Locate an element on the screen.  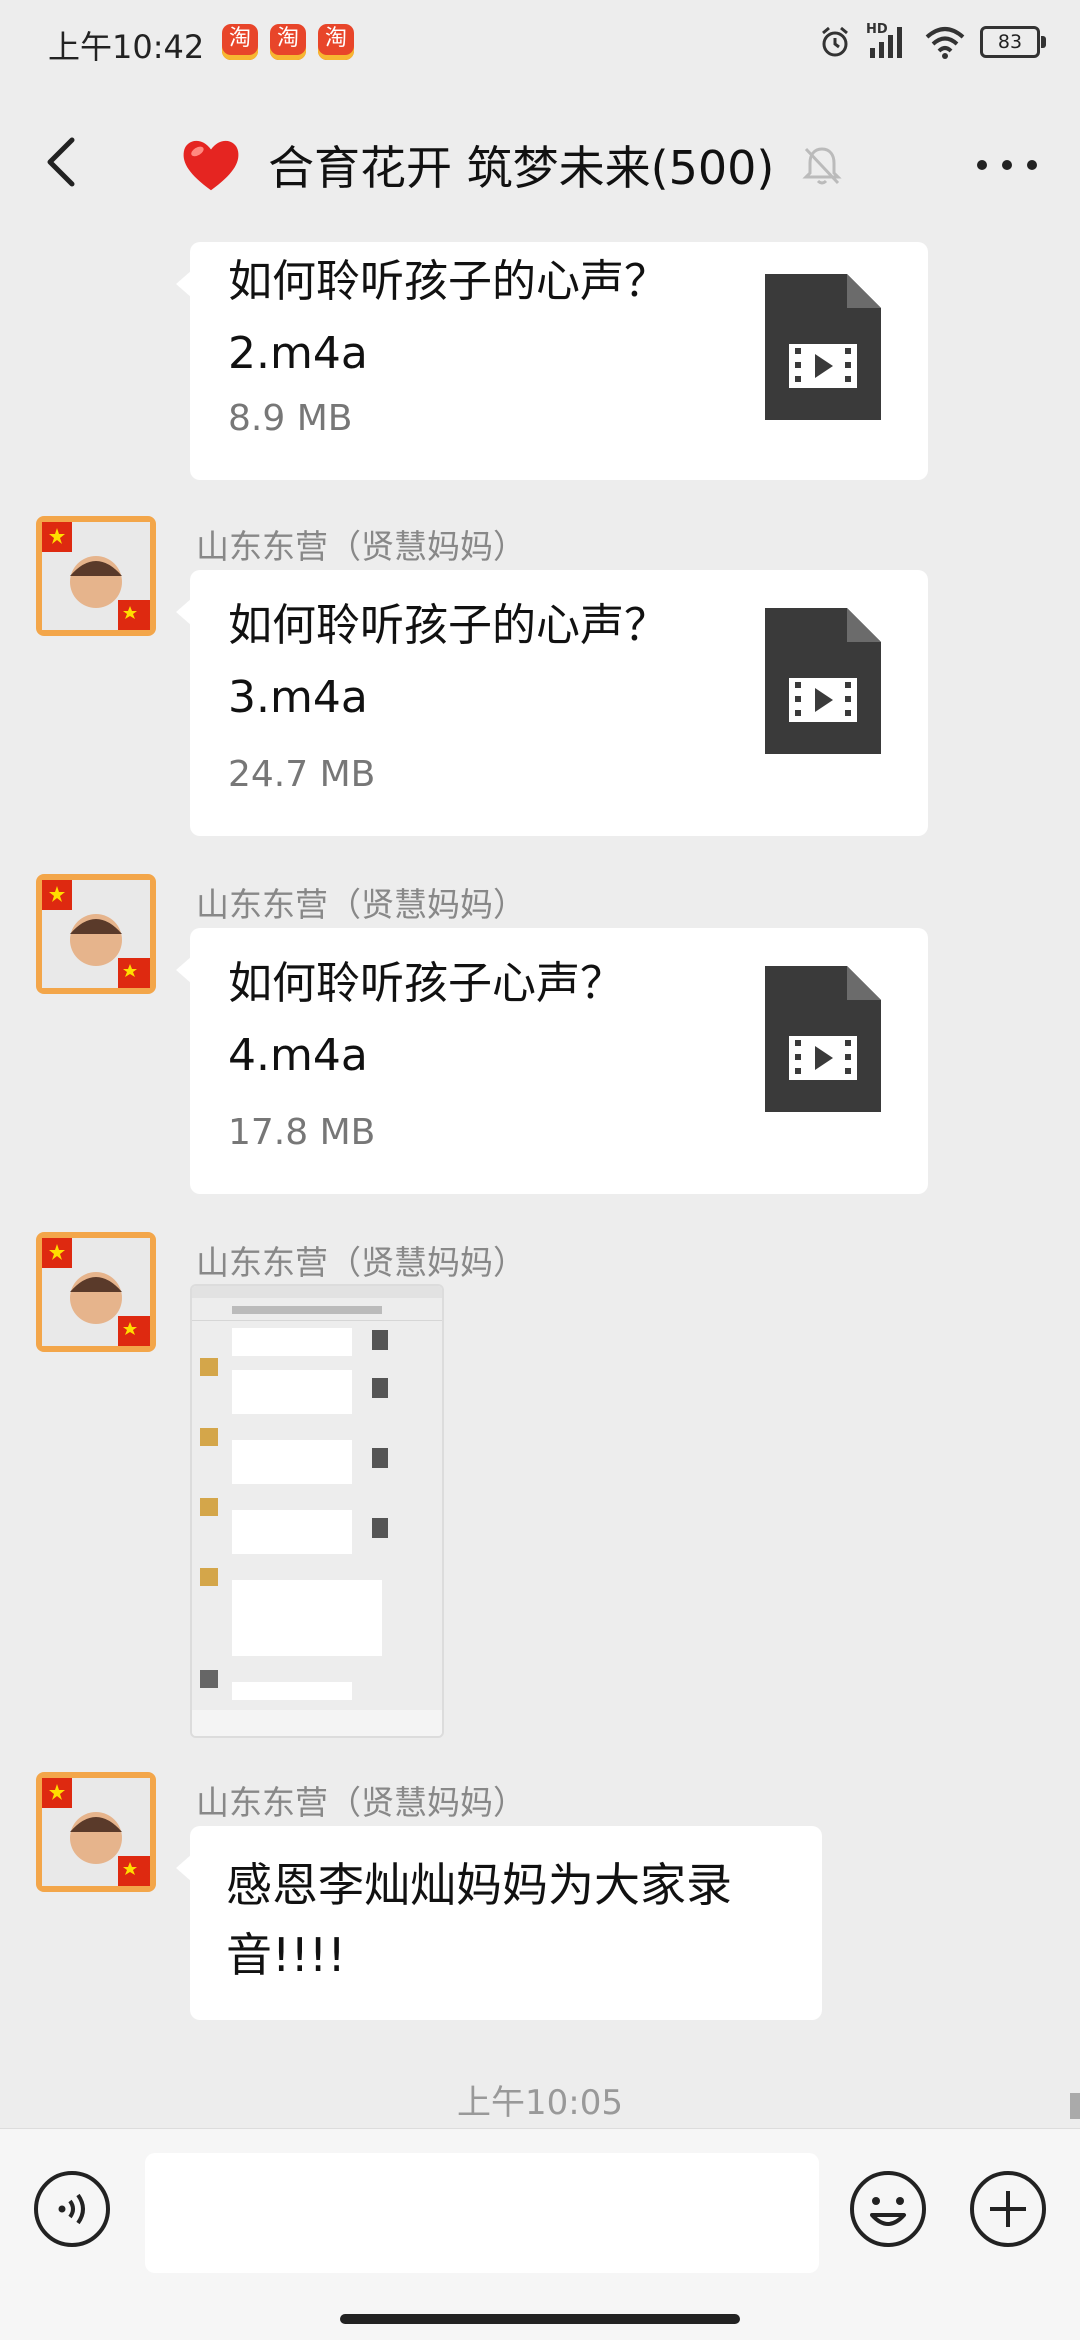
hd-label: HD is located at coordinates (877, 29).